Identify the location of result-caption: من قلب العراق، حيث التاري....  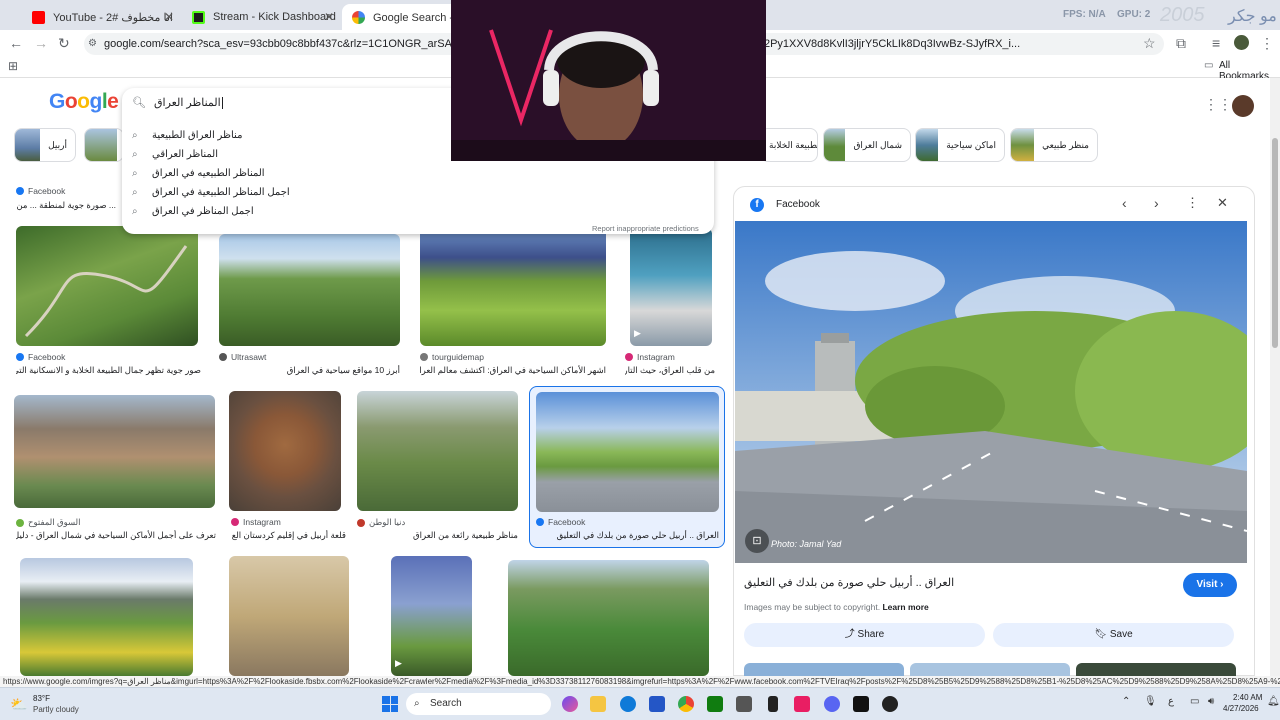
(670, 370).